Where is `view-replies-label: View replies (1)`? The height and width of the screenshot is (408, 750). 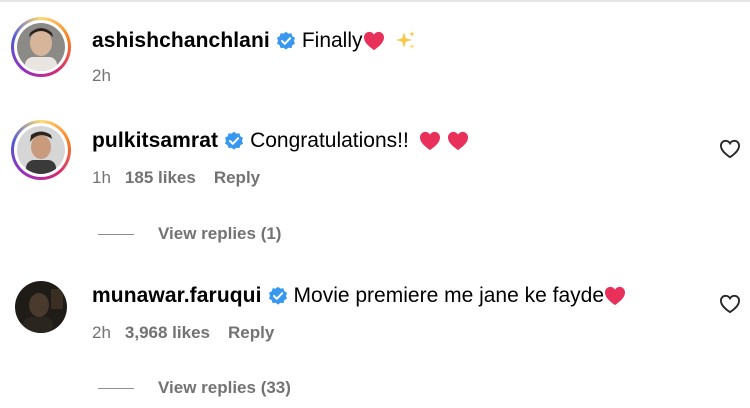
view-replies-label: View replies (1) is located at coordinates (220, 233).